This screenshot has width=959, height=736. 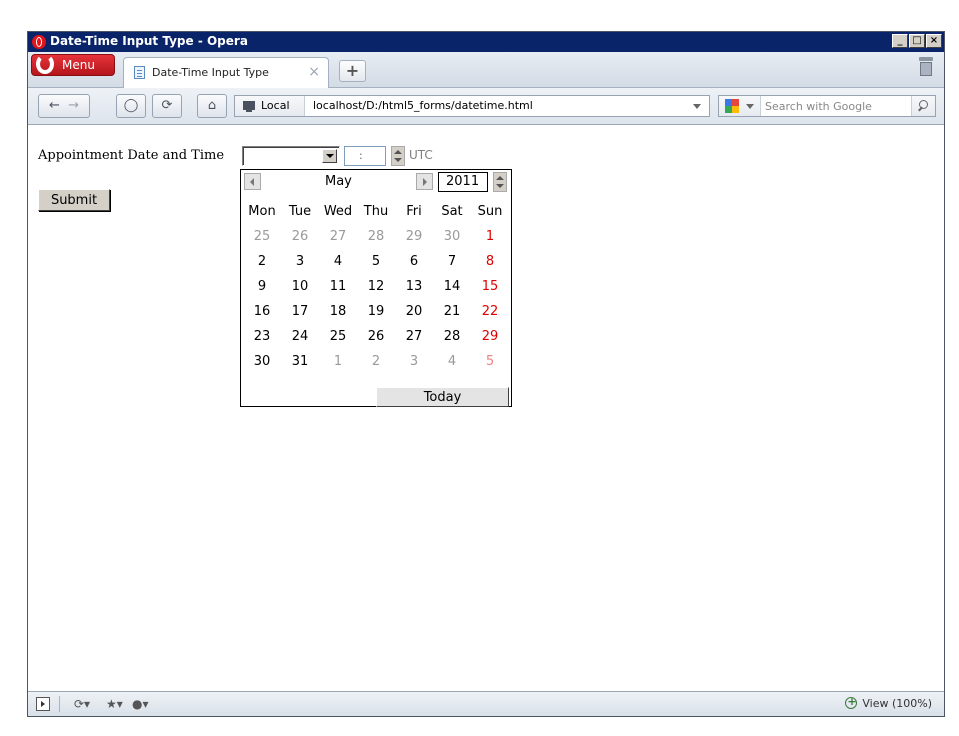 I want to click on timezone-label: UTC, so click(x=421, y=155).